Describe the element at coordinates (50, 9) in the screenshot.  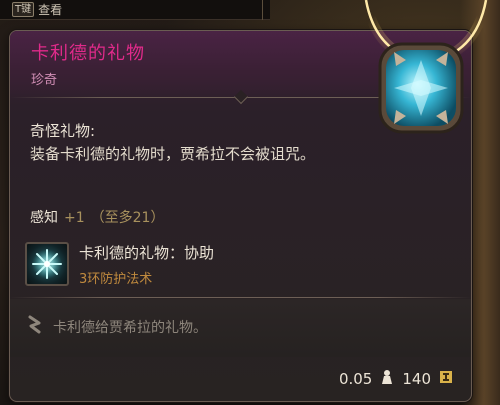
I see `hotkey-label: 查看` at that location.